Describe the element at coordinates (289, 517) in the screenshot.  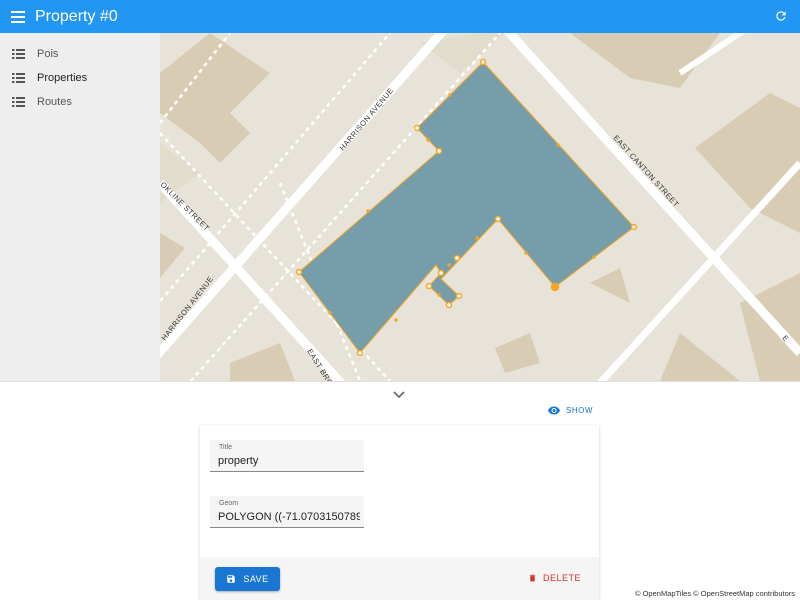
I see `geom-field-value: POLYGON ((-71.070315078931` at that location.